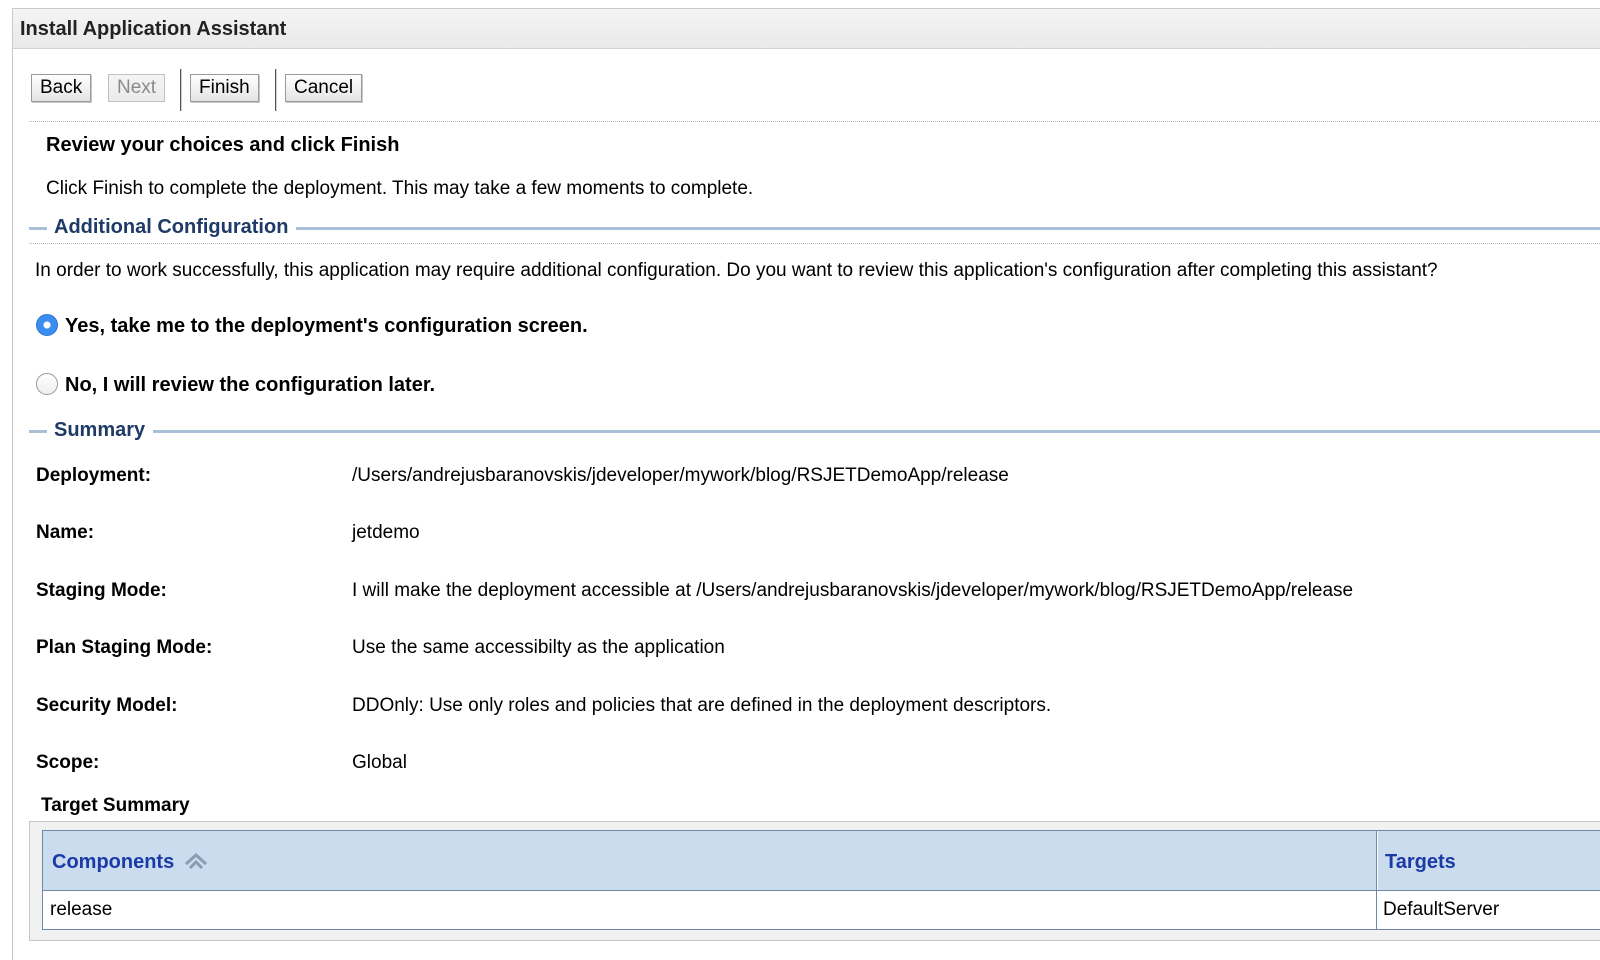  Describe the element at coordinates (806, 29) in the screenshot. I see `panel-titlebar: Install Application Assistant` at that location.